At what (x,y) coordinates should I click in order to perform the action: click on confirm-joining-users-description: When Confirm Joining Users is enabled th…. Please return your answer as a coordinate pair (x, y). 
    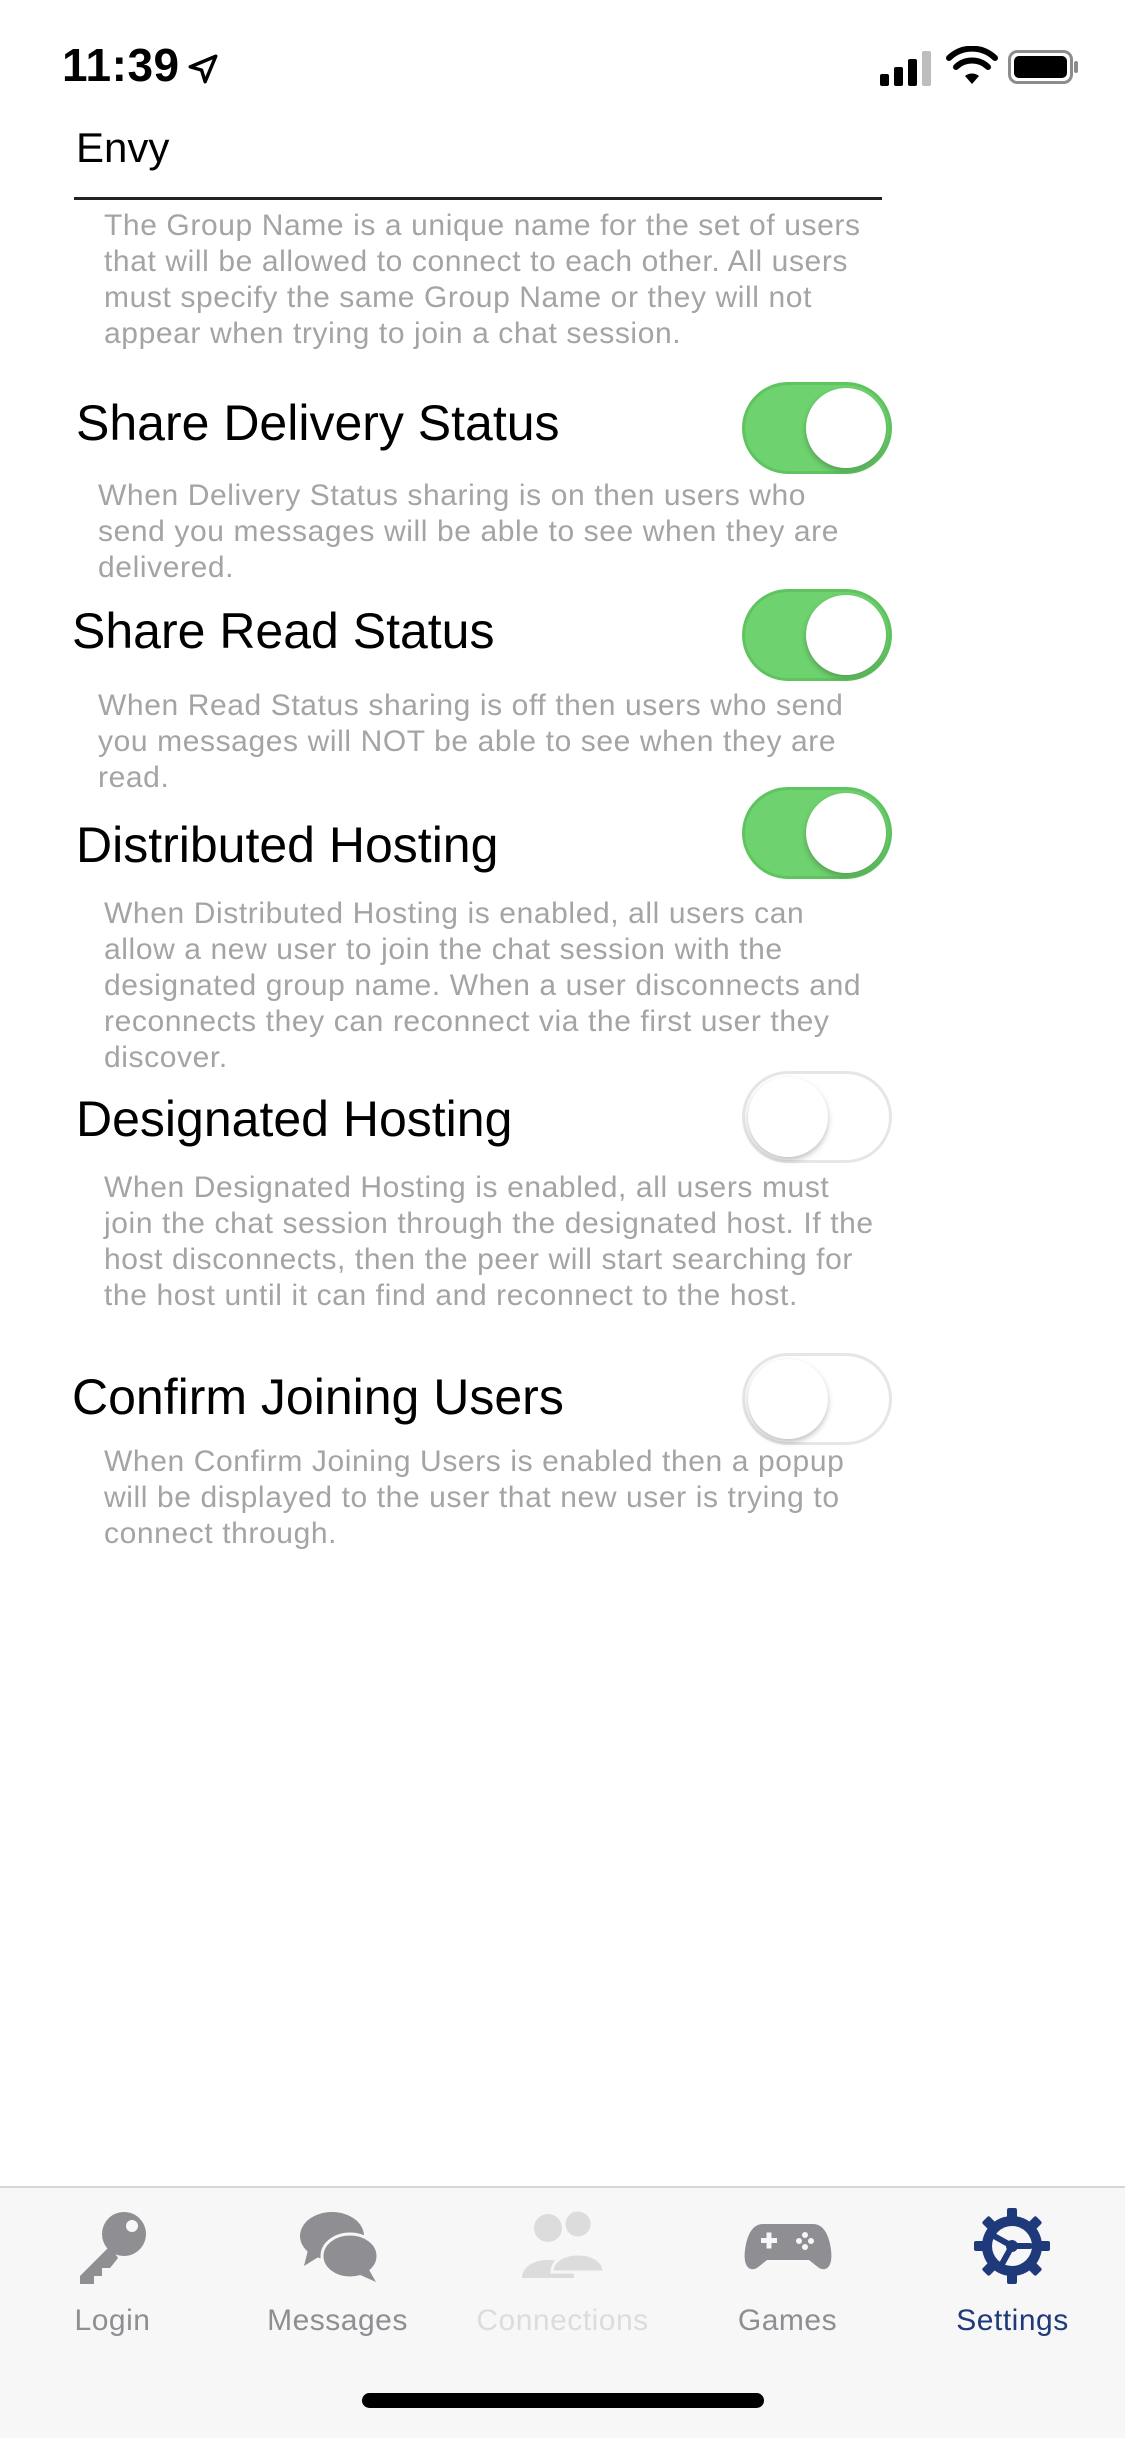
    Looking at the image, I should click on (474, 1497).